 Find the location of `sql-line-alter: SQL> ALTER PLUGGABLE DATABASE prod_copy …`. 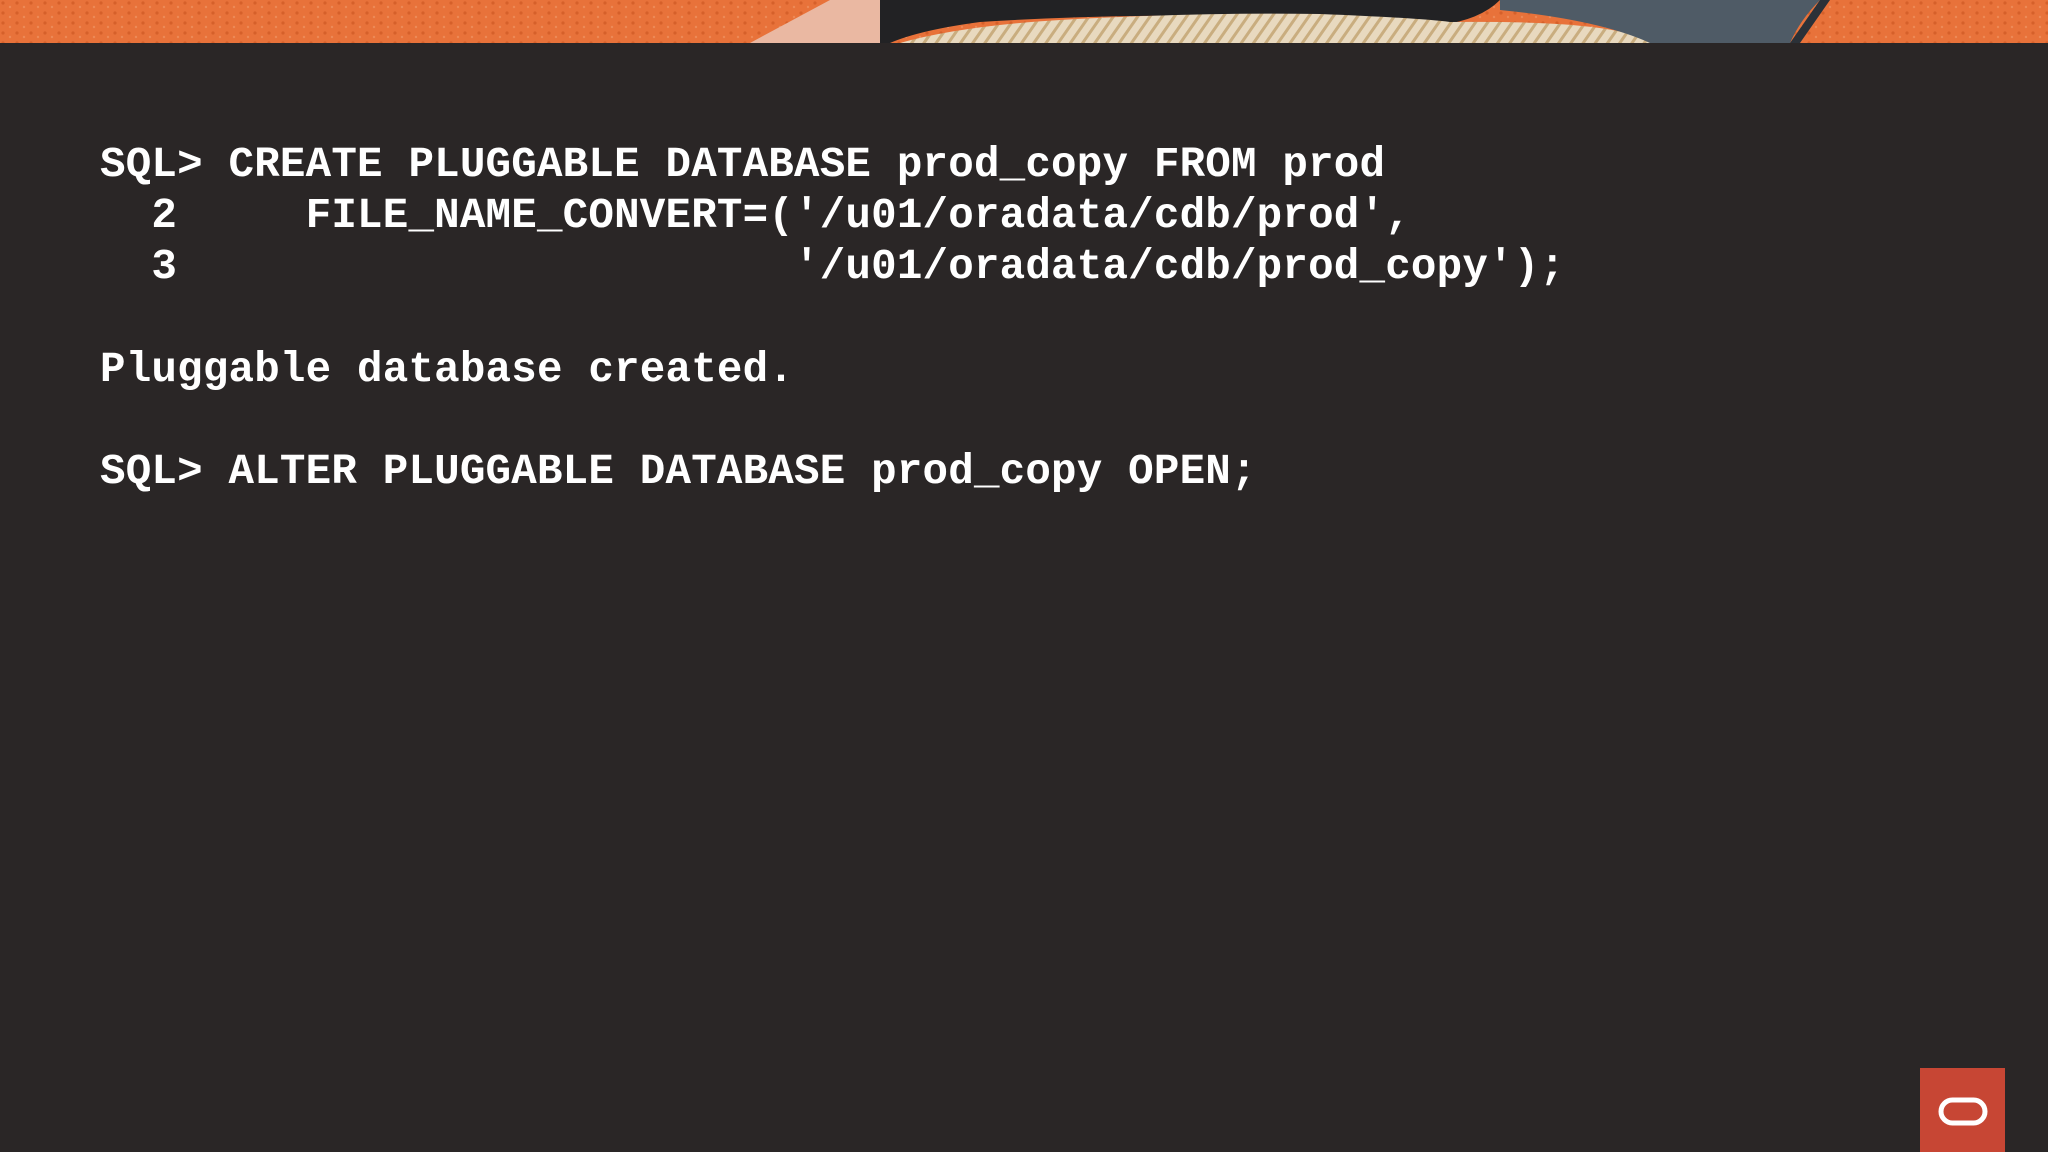

sql-line-alter: SQL> ALTER PLUGGABLE DATABASE prod_copy … is located at coordinates (678, 472).